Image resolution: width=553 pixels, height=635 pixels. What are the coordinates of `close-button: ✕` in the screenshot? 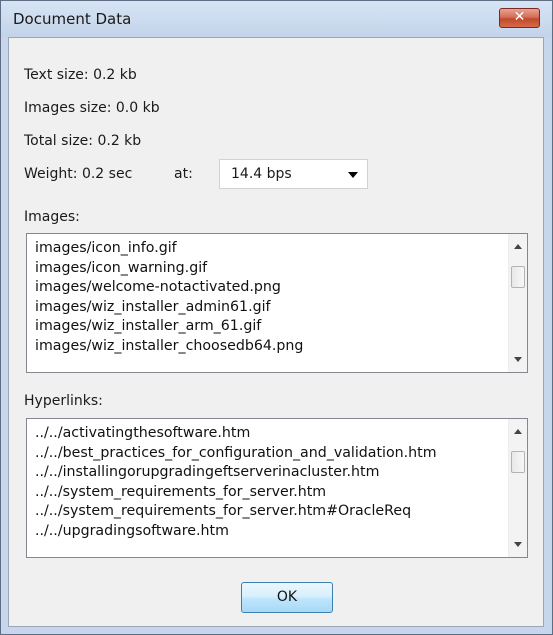 It's located at (519, 18).